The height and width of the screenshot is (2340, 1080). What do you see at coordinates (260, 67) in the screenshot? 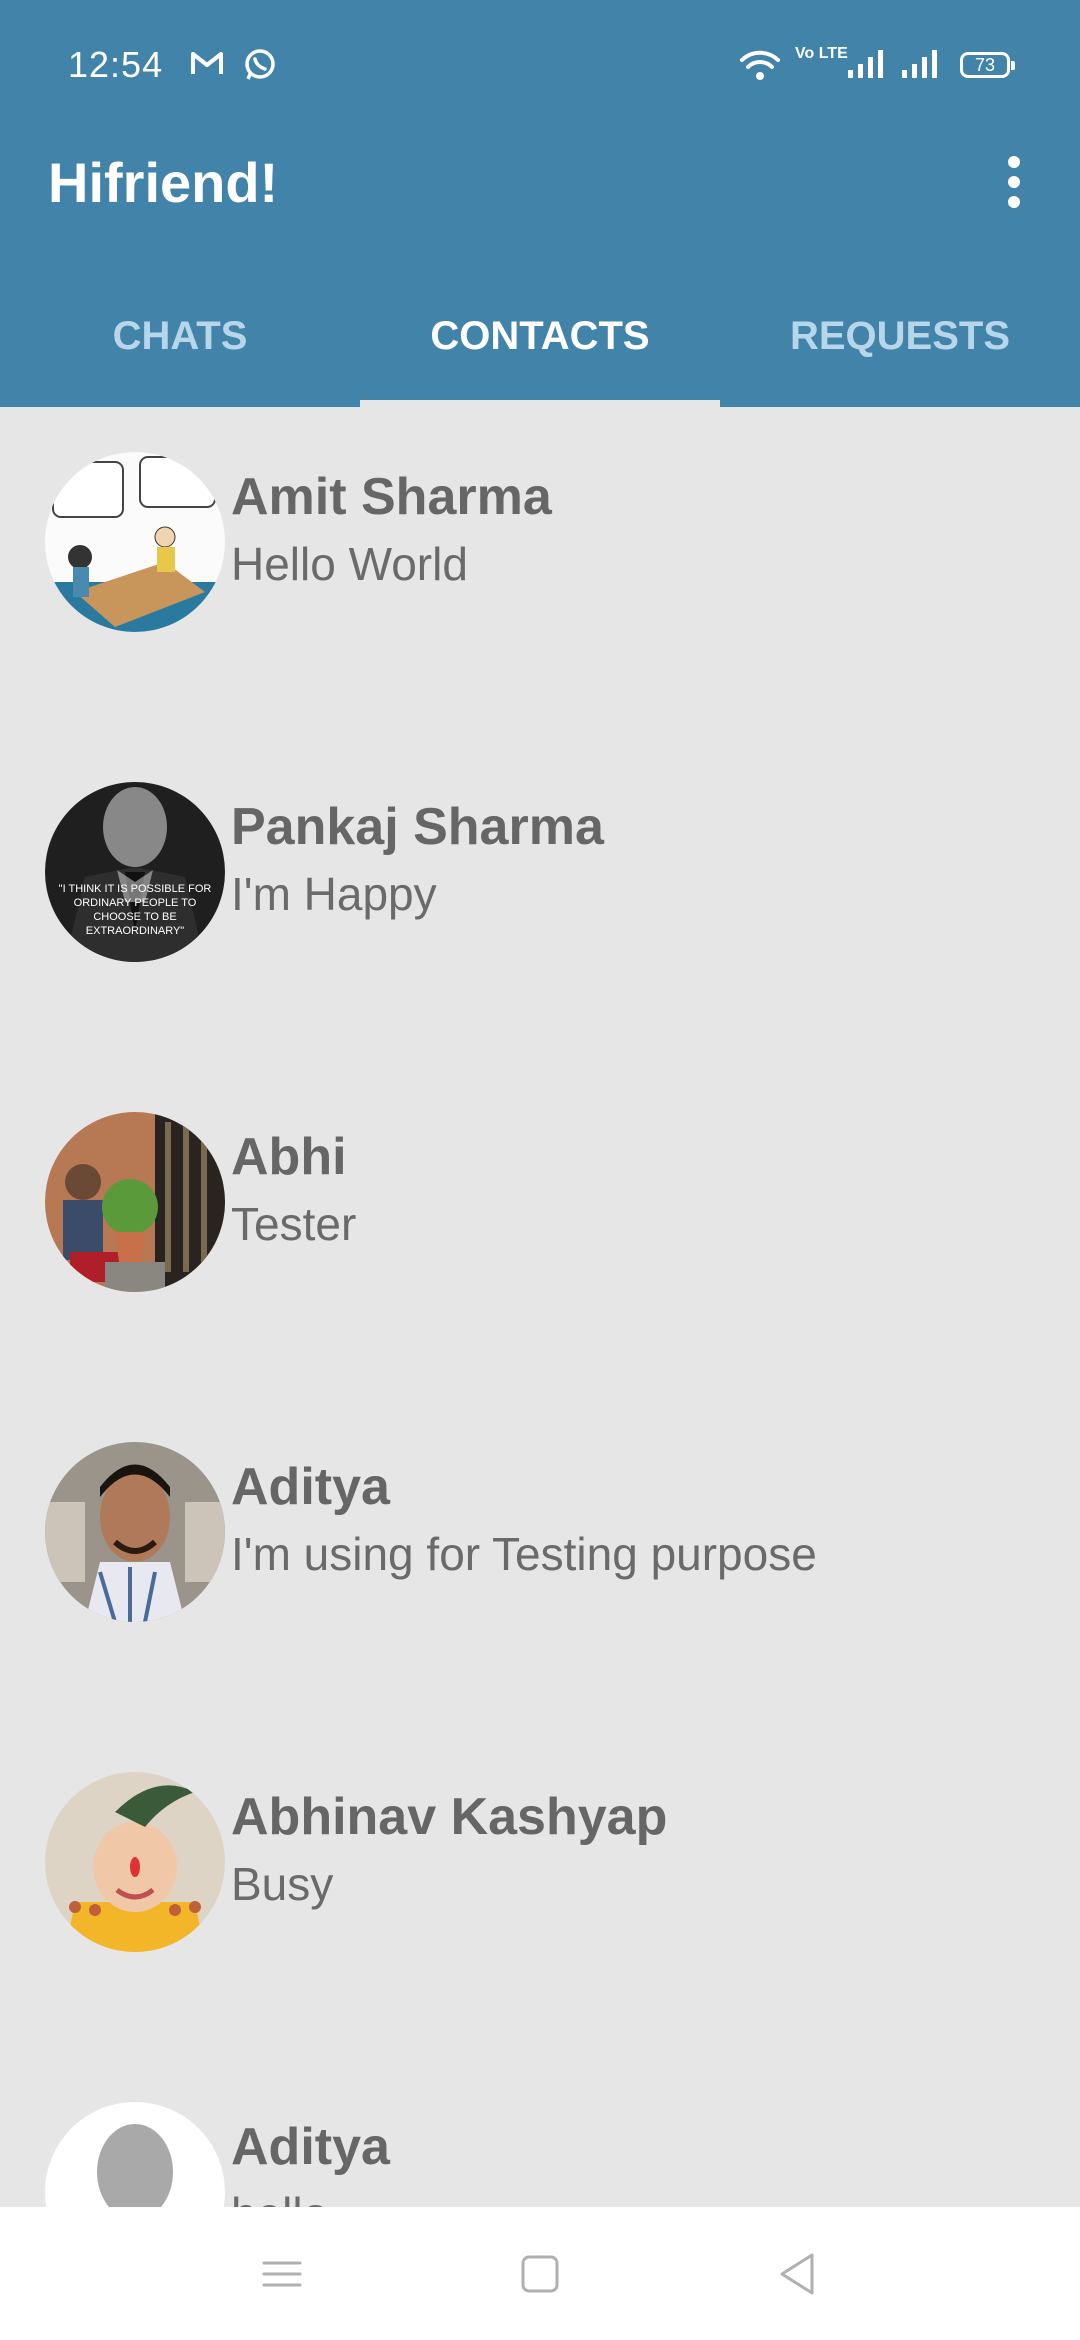
I see `whatsapp-icon` at bounding box center [260, 67].